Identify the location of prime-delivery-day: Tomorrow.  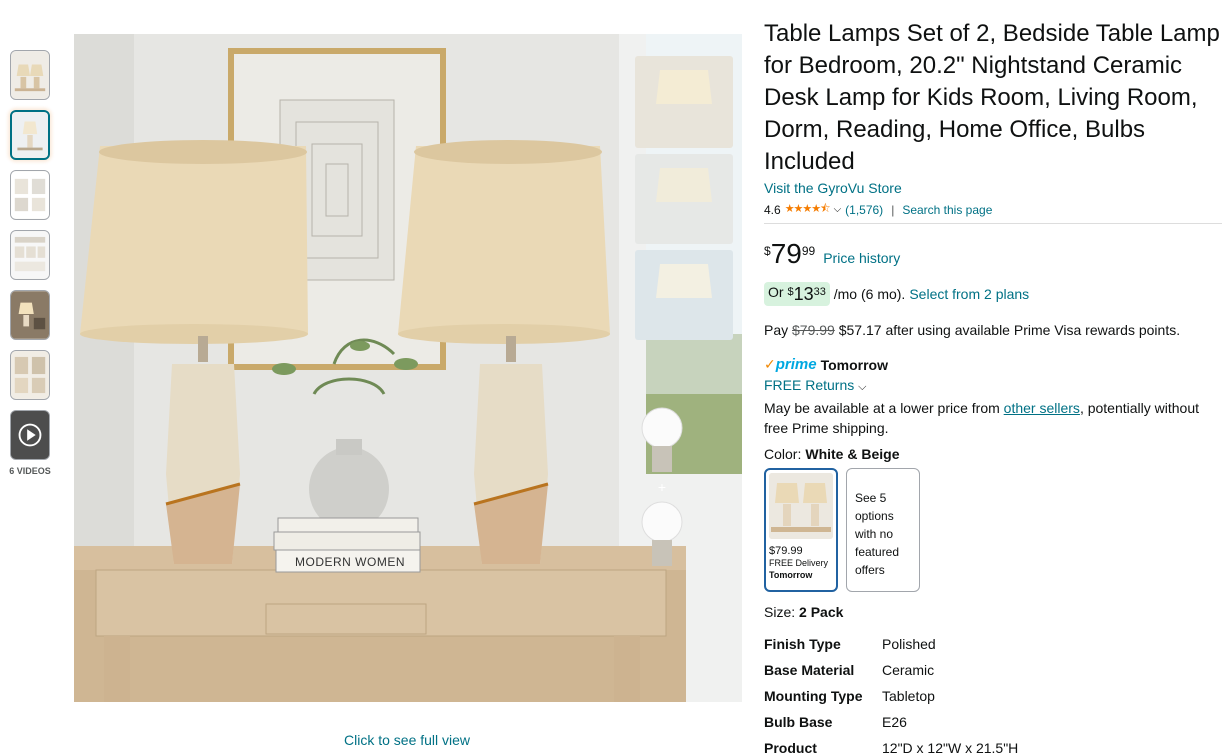
(854, 364).